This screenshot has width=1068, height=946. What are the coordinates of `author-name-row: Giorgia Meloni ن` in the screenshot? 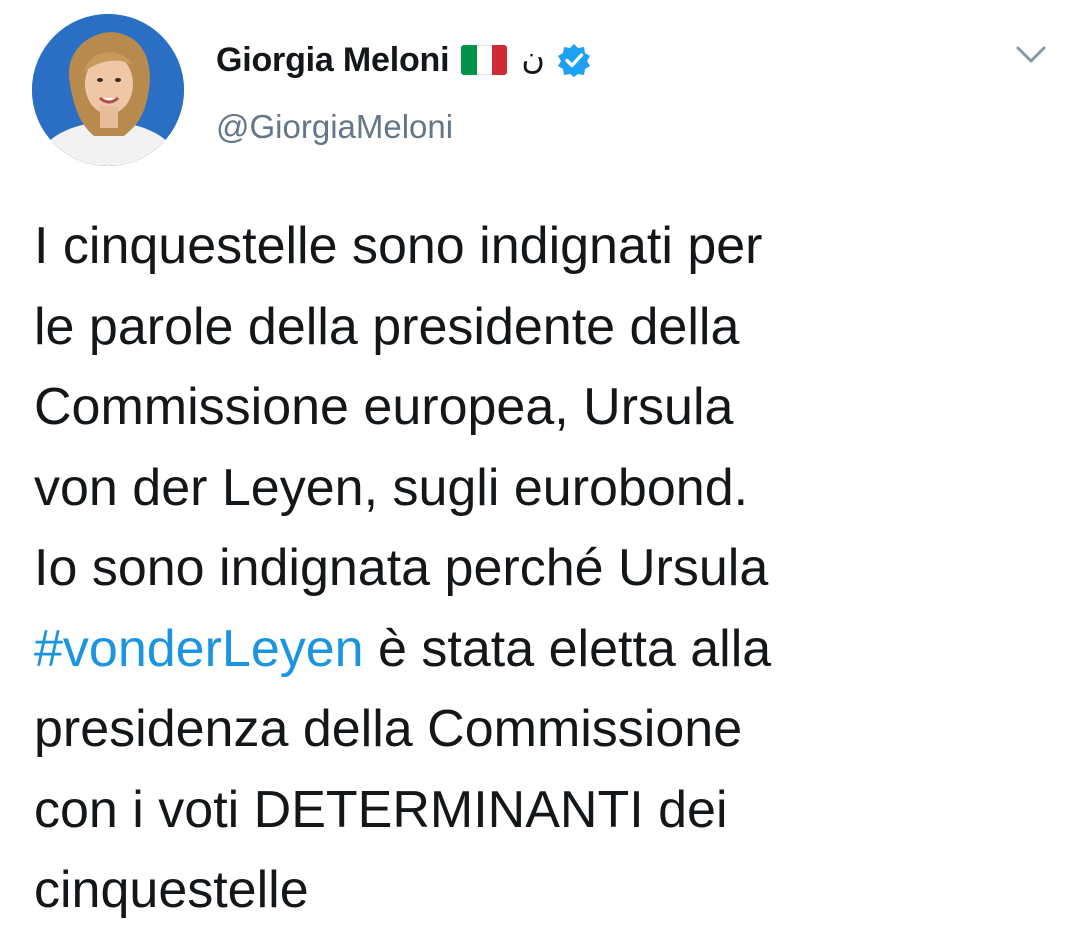 It's located at (403, 60).